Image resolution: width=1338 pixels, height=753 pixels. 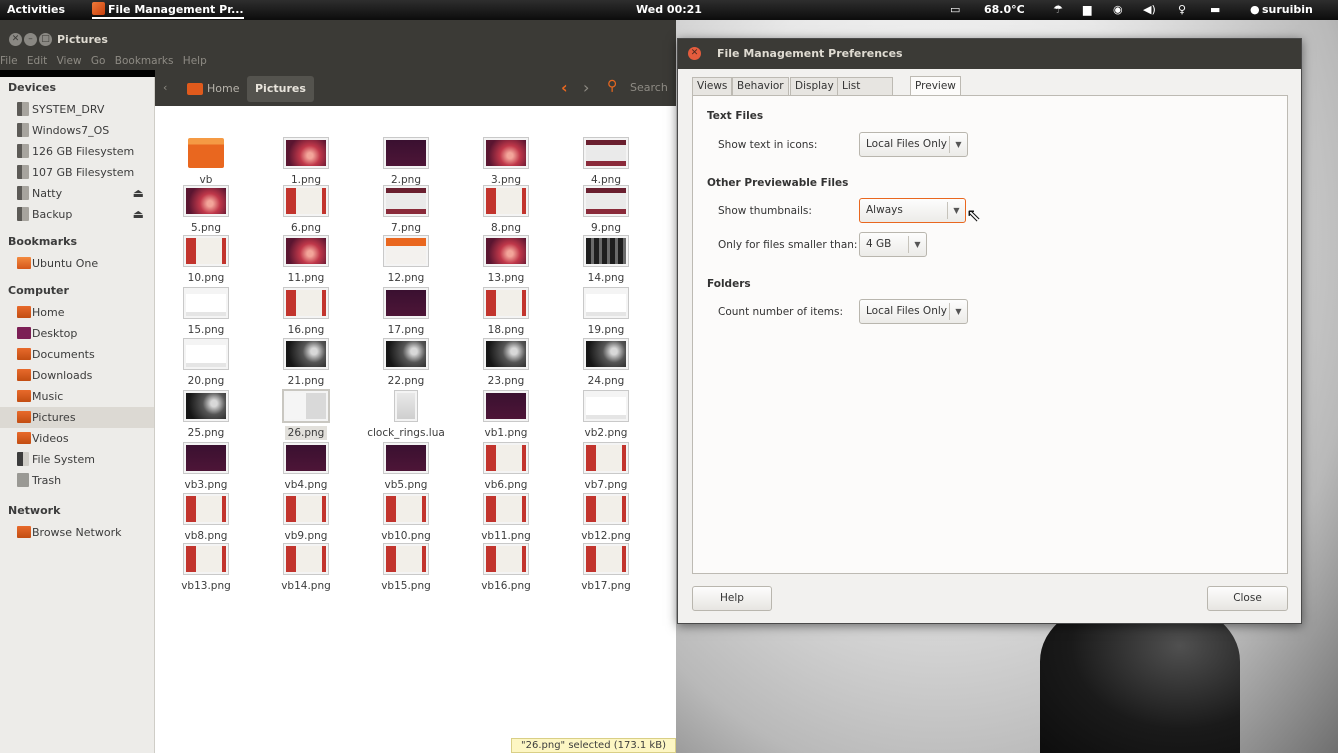 I want to click on sidebar-item-videos: Videos, so click(x=77, y=438).